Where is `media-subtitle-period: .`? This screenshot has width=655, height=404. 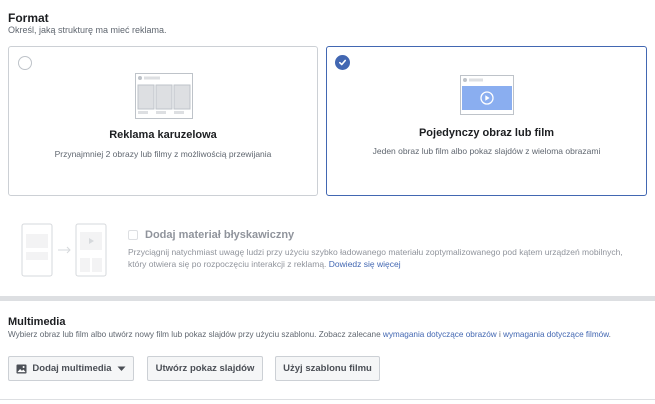
media-subtitle-period: . is located at coordinates (609, 334).